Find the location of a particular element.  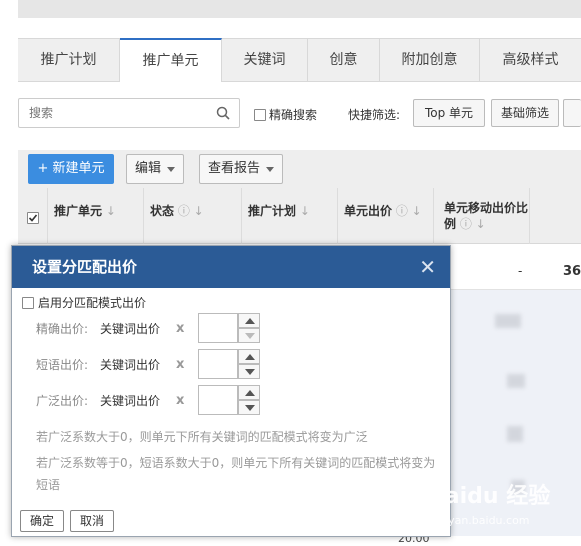

watermark-sub: jingyan.baidu.com is located at coordinates (479, 520).